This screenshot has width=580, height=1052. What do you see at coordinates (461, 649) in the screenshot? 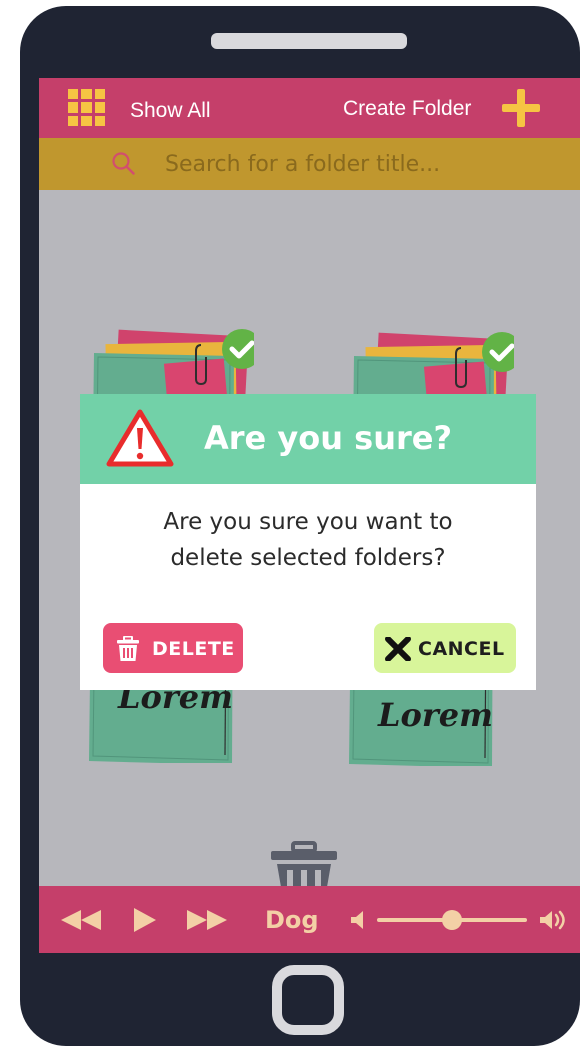
I see `cancel-button-label: CANCEL` at bounding box center [461, 649].